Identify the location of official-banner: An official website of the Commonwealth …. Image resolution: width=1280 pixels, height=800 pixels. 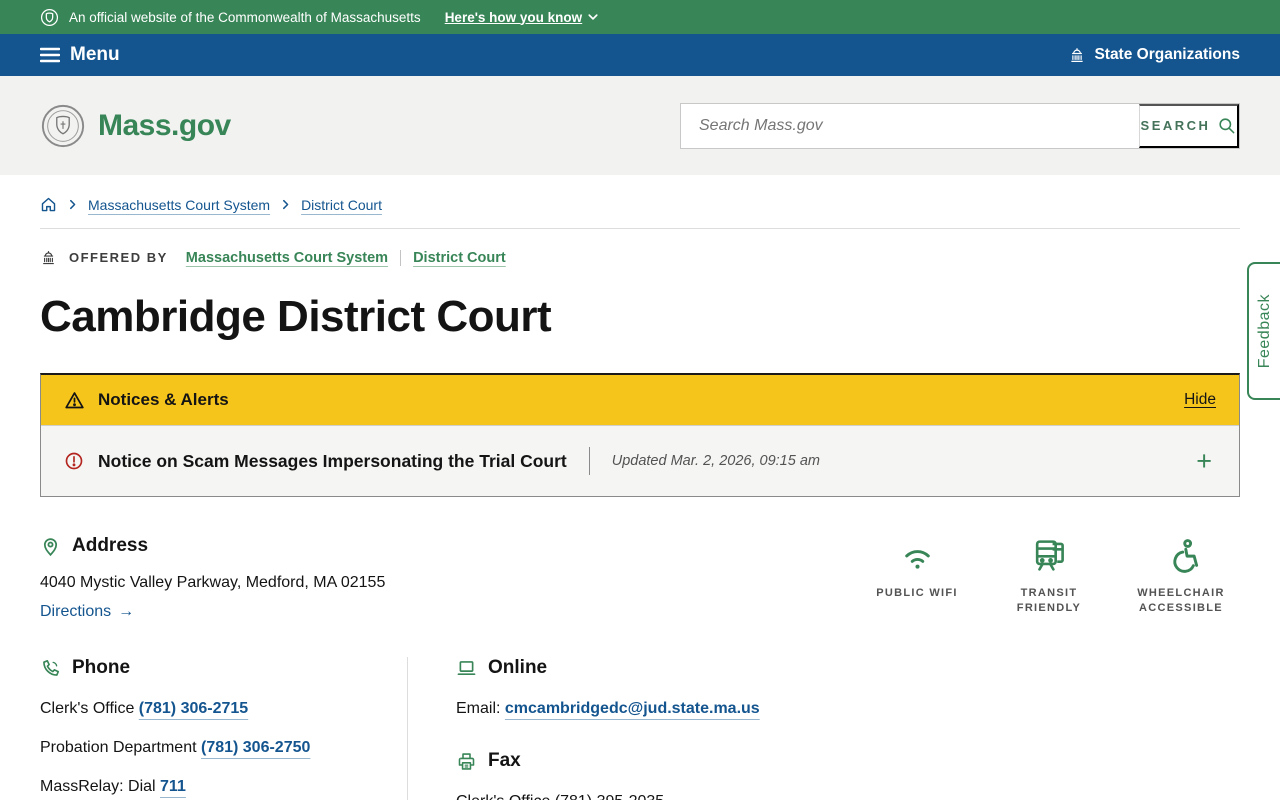
(640, 17).